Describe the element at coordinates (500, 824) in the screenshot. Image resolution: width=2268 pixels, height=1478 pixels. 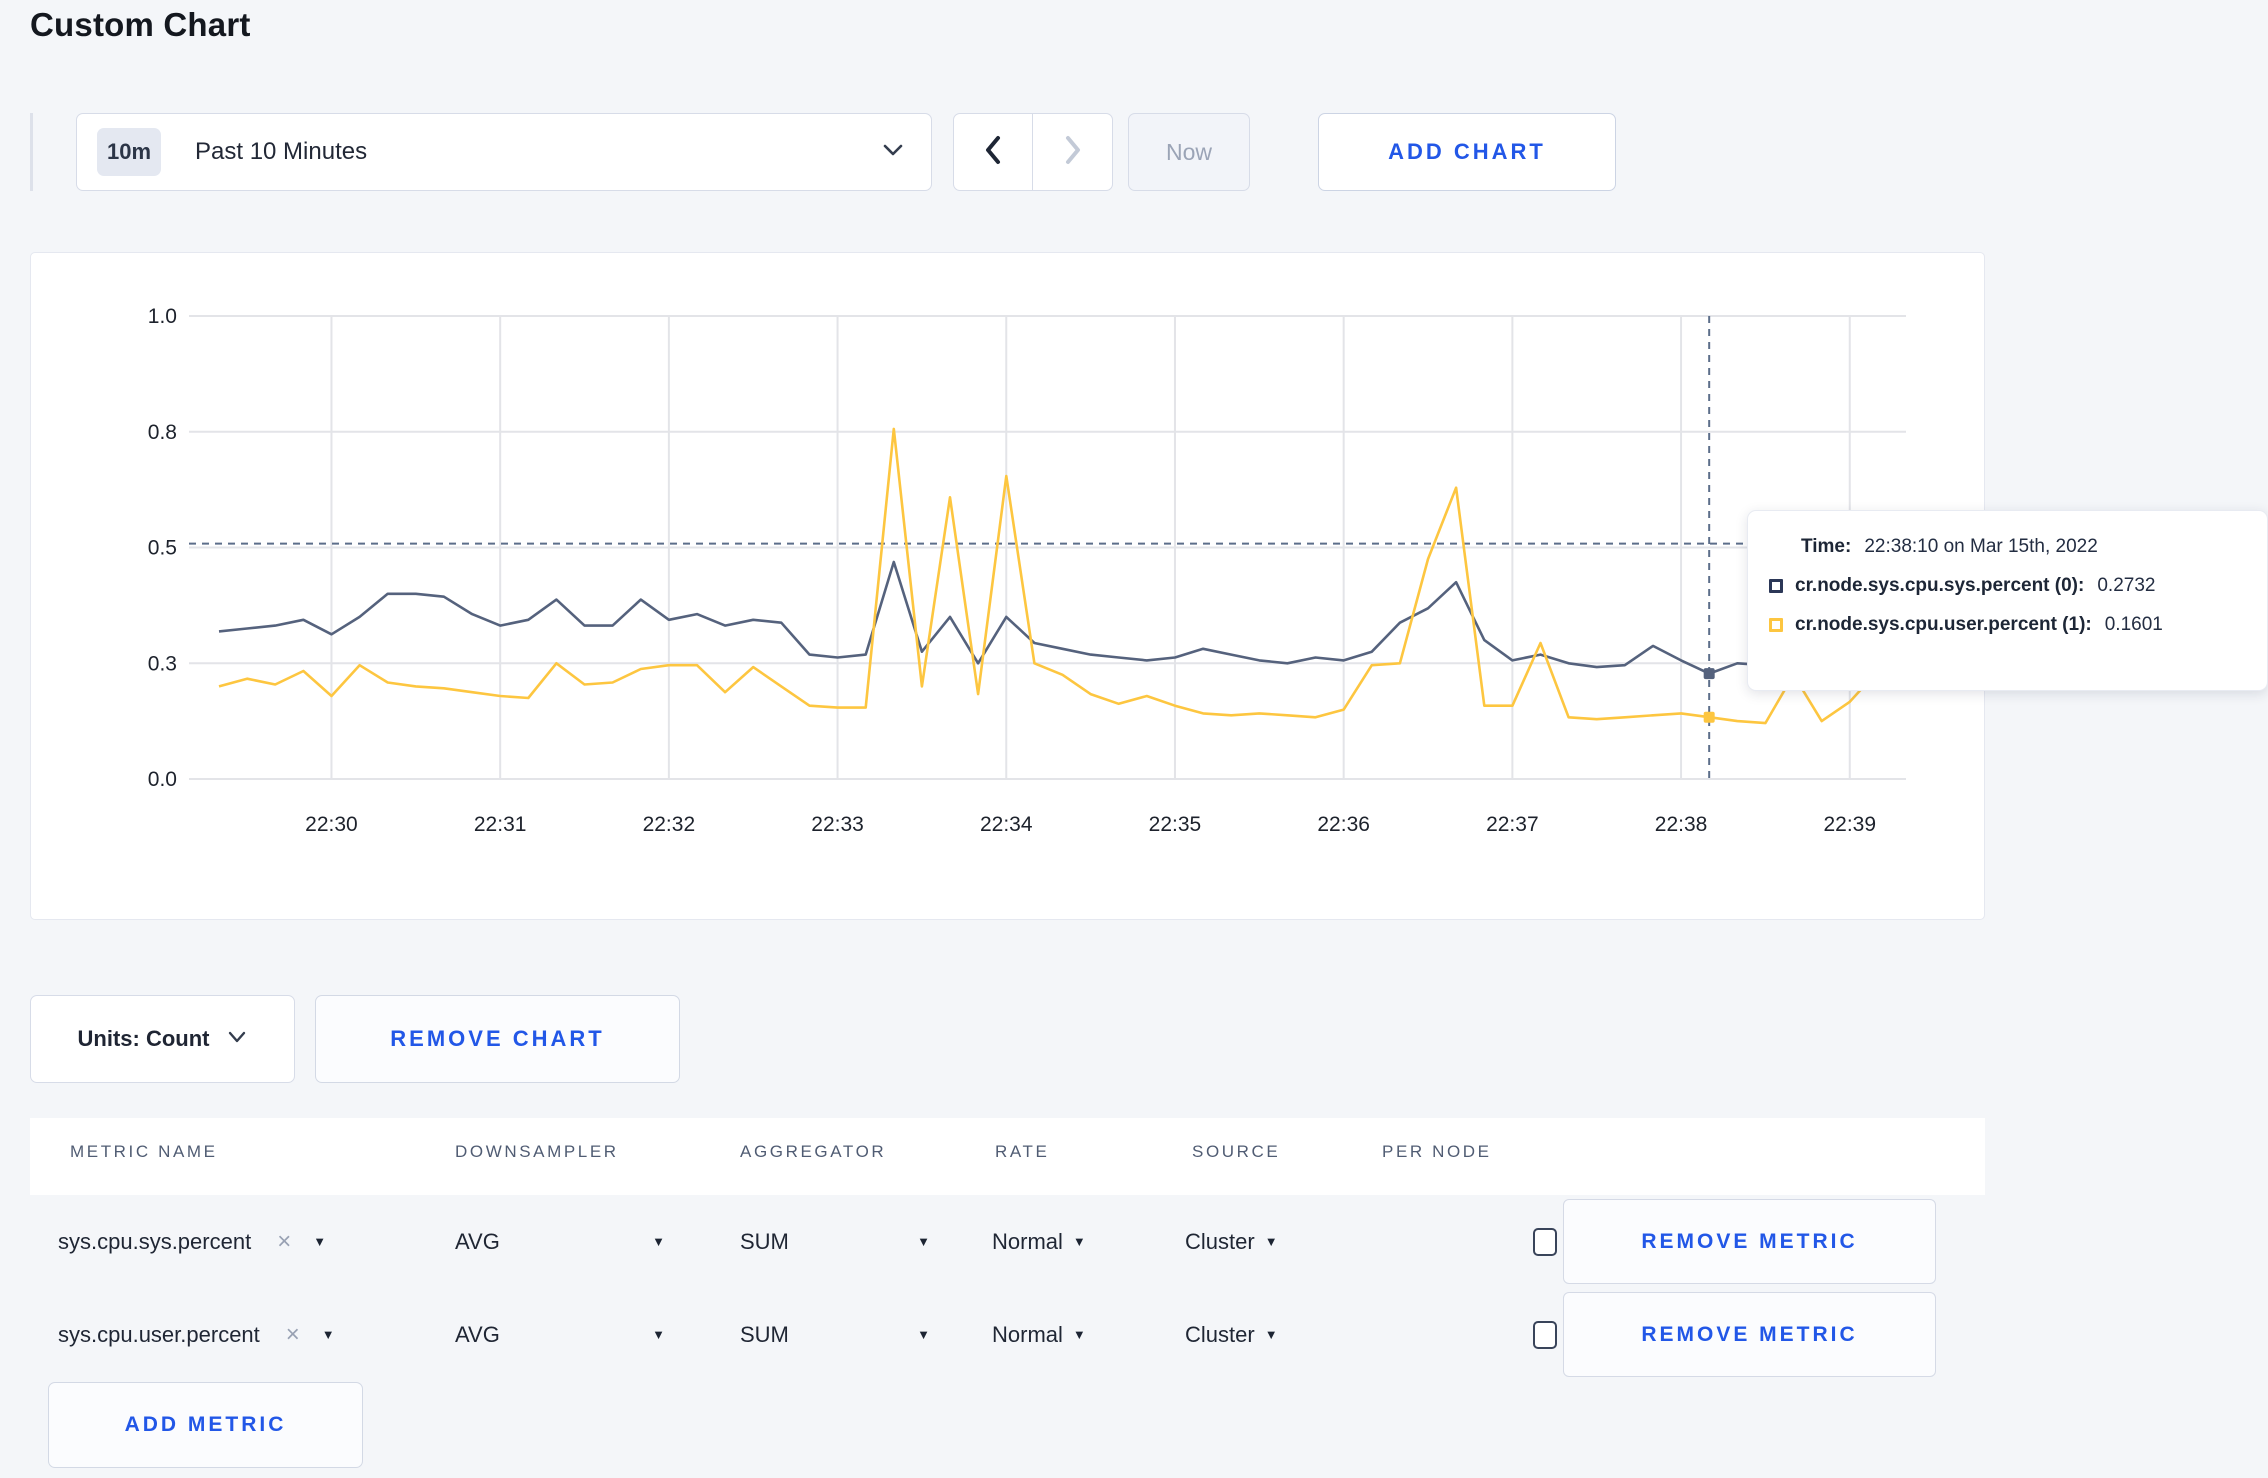
I see `svg-text: 22:31` at that location.